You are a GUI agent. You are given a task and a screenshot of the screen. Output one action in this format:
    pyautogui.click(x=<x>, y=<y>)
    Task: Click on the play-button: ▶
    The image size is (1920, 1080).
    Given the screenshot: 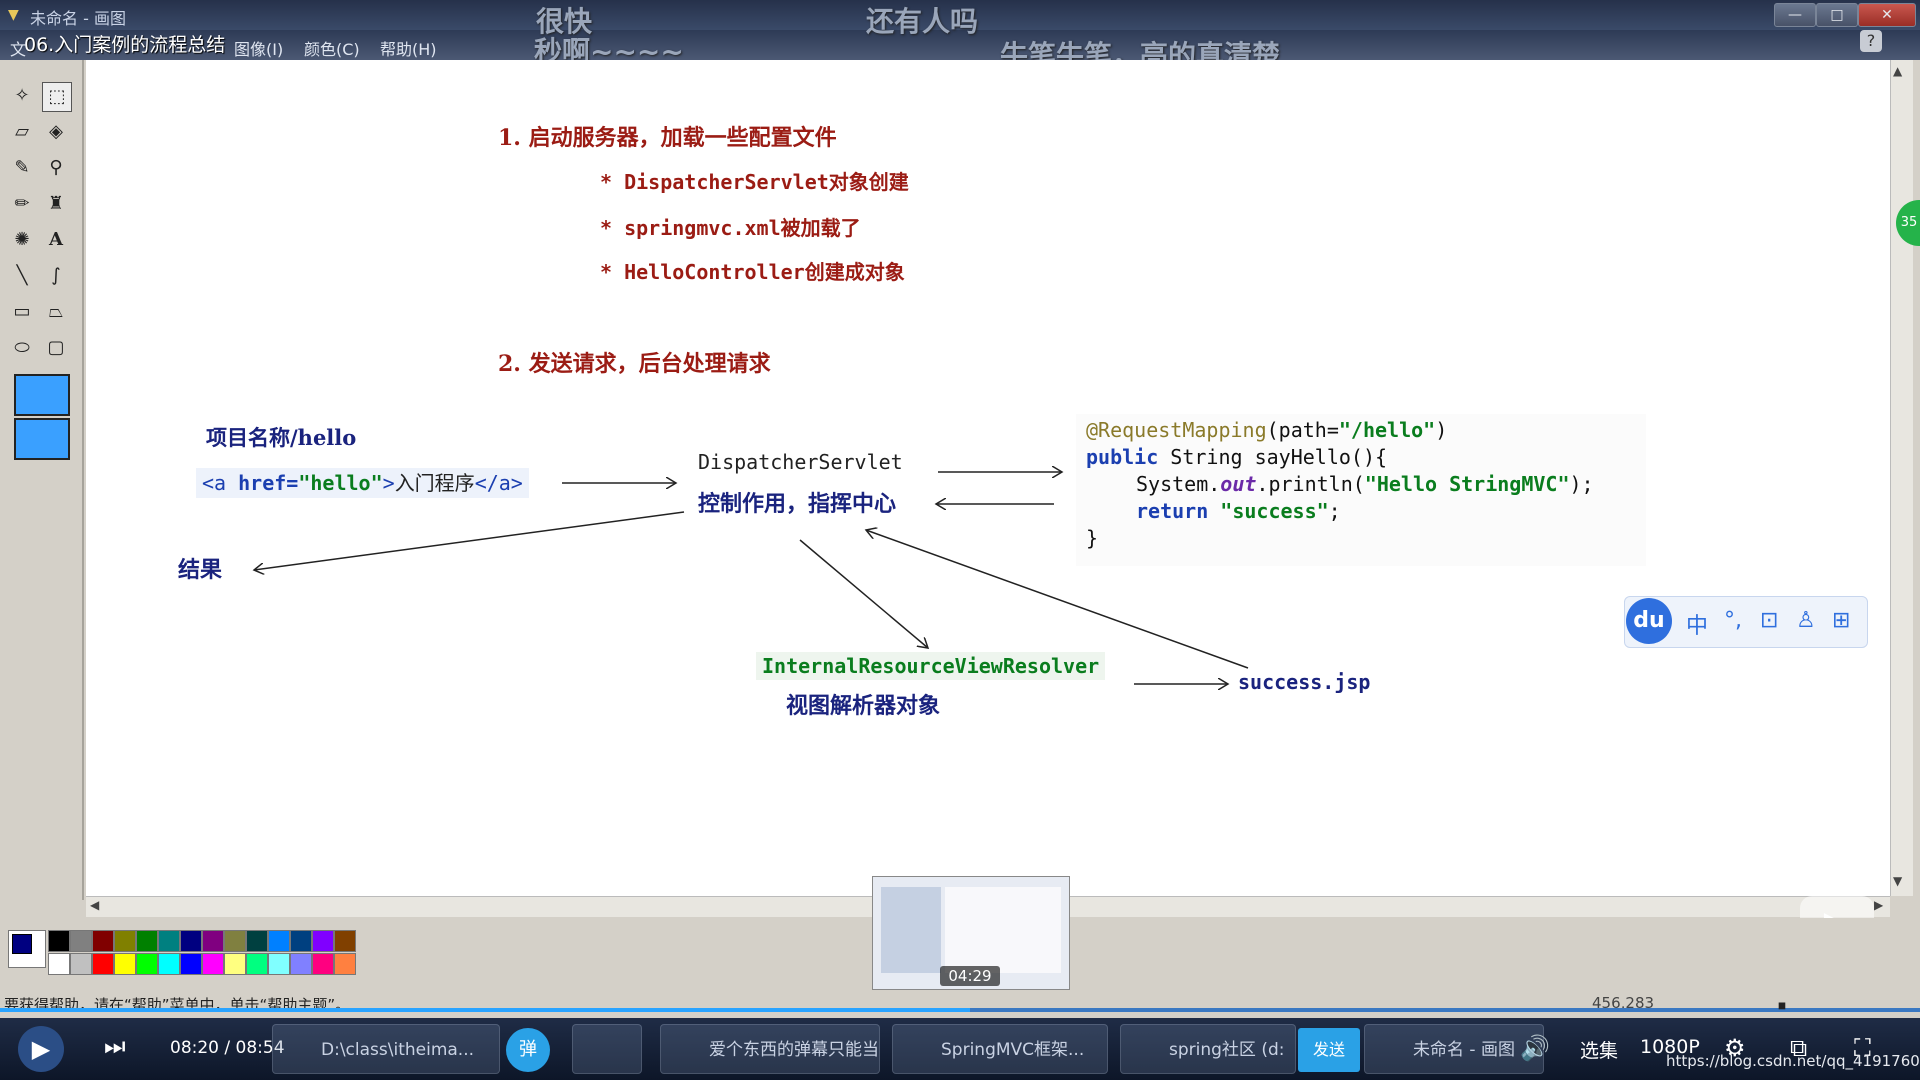 What is the action you would take?
    pyautogui.click(x=41, y=1049)
    